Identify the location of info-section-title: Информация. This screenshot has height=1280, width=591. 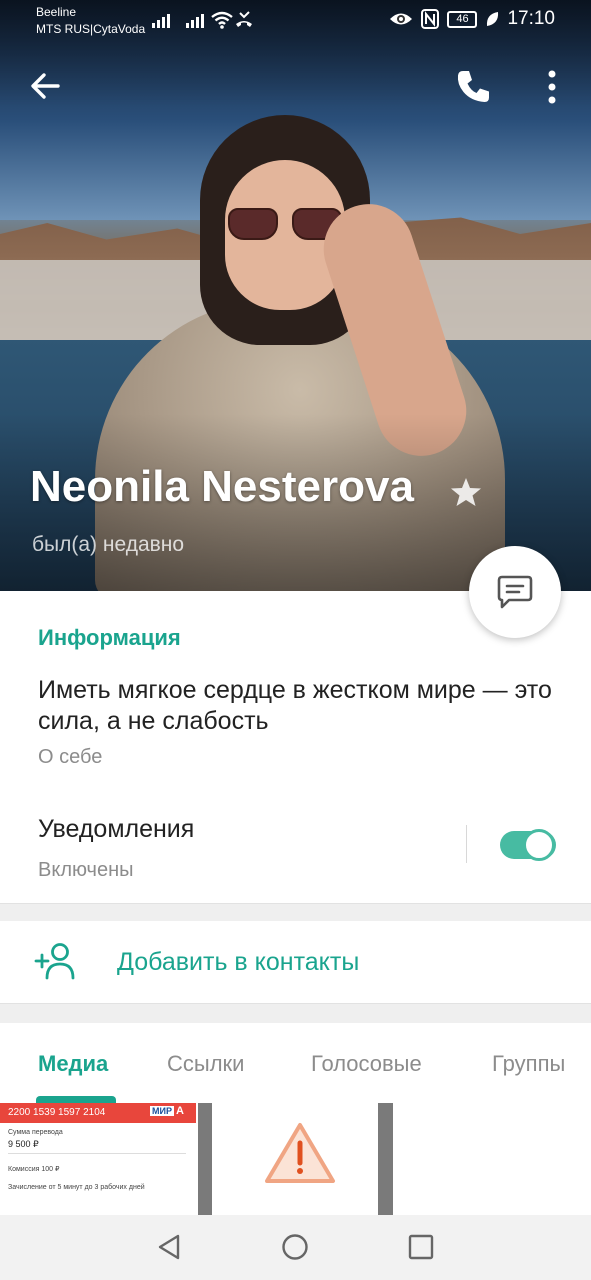
(109, 637).